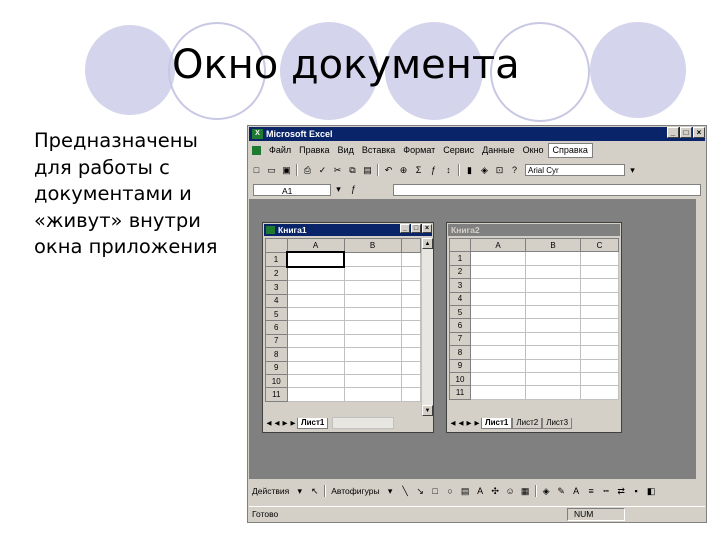  Describe the element at coordinates (534, 230) in the screenshot. I see `book2-titlebar: Книга2` at that location.